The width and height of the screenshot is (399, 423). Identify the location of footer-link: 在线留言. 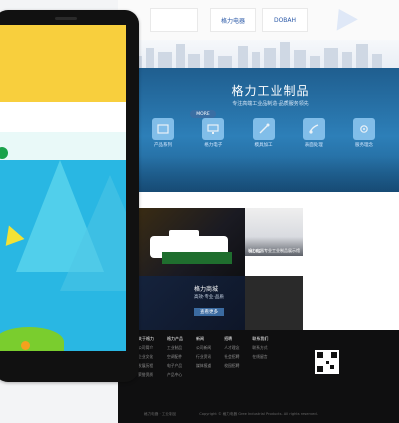
(260, 357).